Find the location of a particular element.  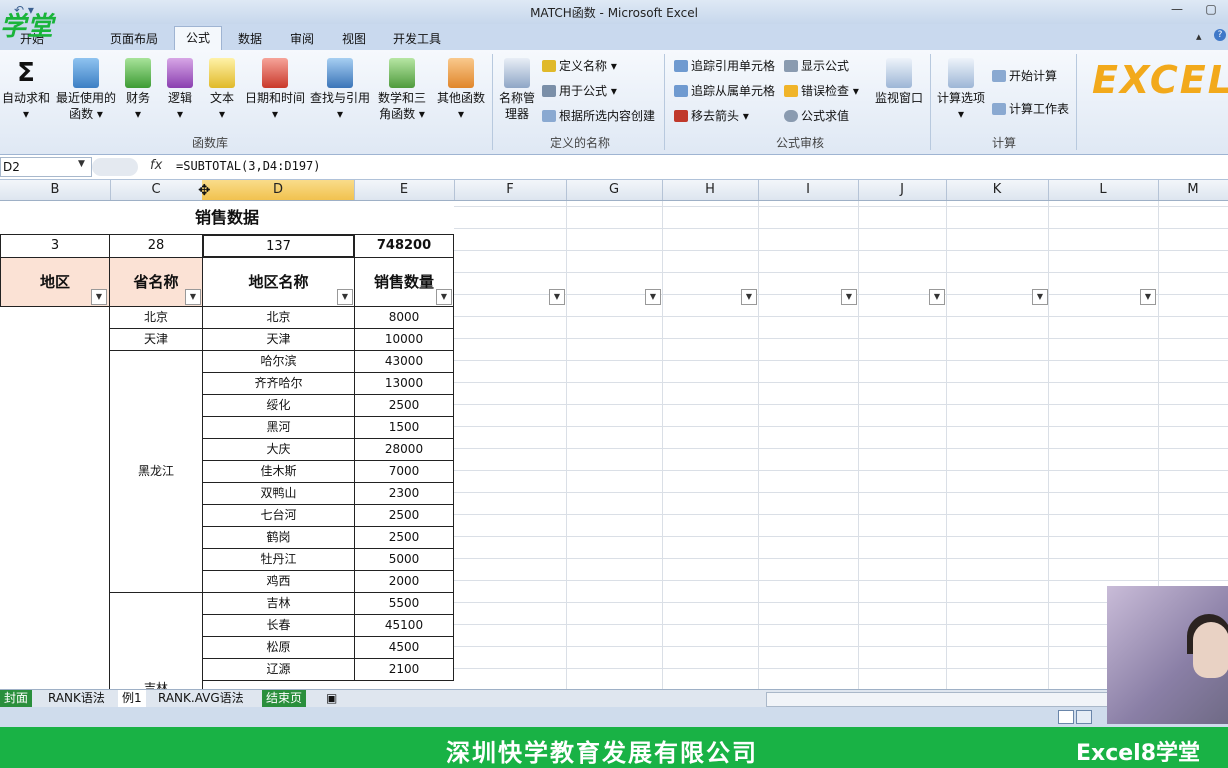

sales-qty-cell: 2500 is located at coordinates (404, 515).